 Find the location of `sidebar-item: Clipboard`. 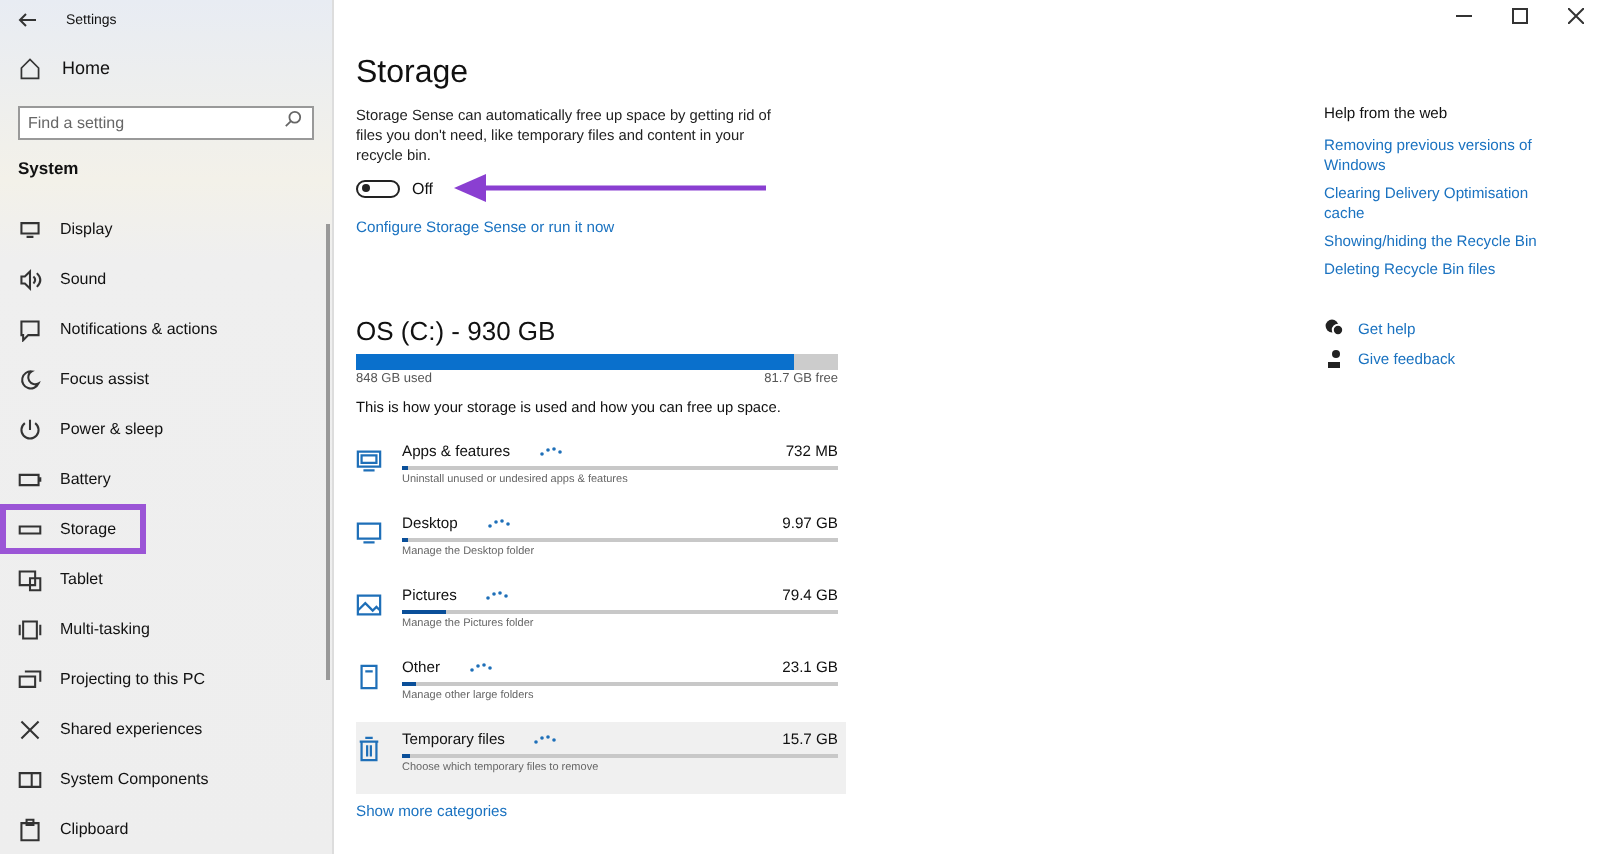

sidebar-item: Clipboard is located at coordinates (150, 829).